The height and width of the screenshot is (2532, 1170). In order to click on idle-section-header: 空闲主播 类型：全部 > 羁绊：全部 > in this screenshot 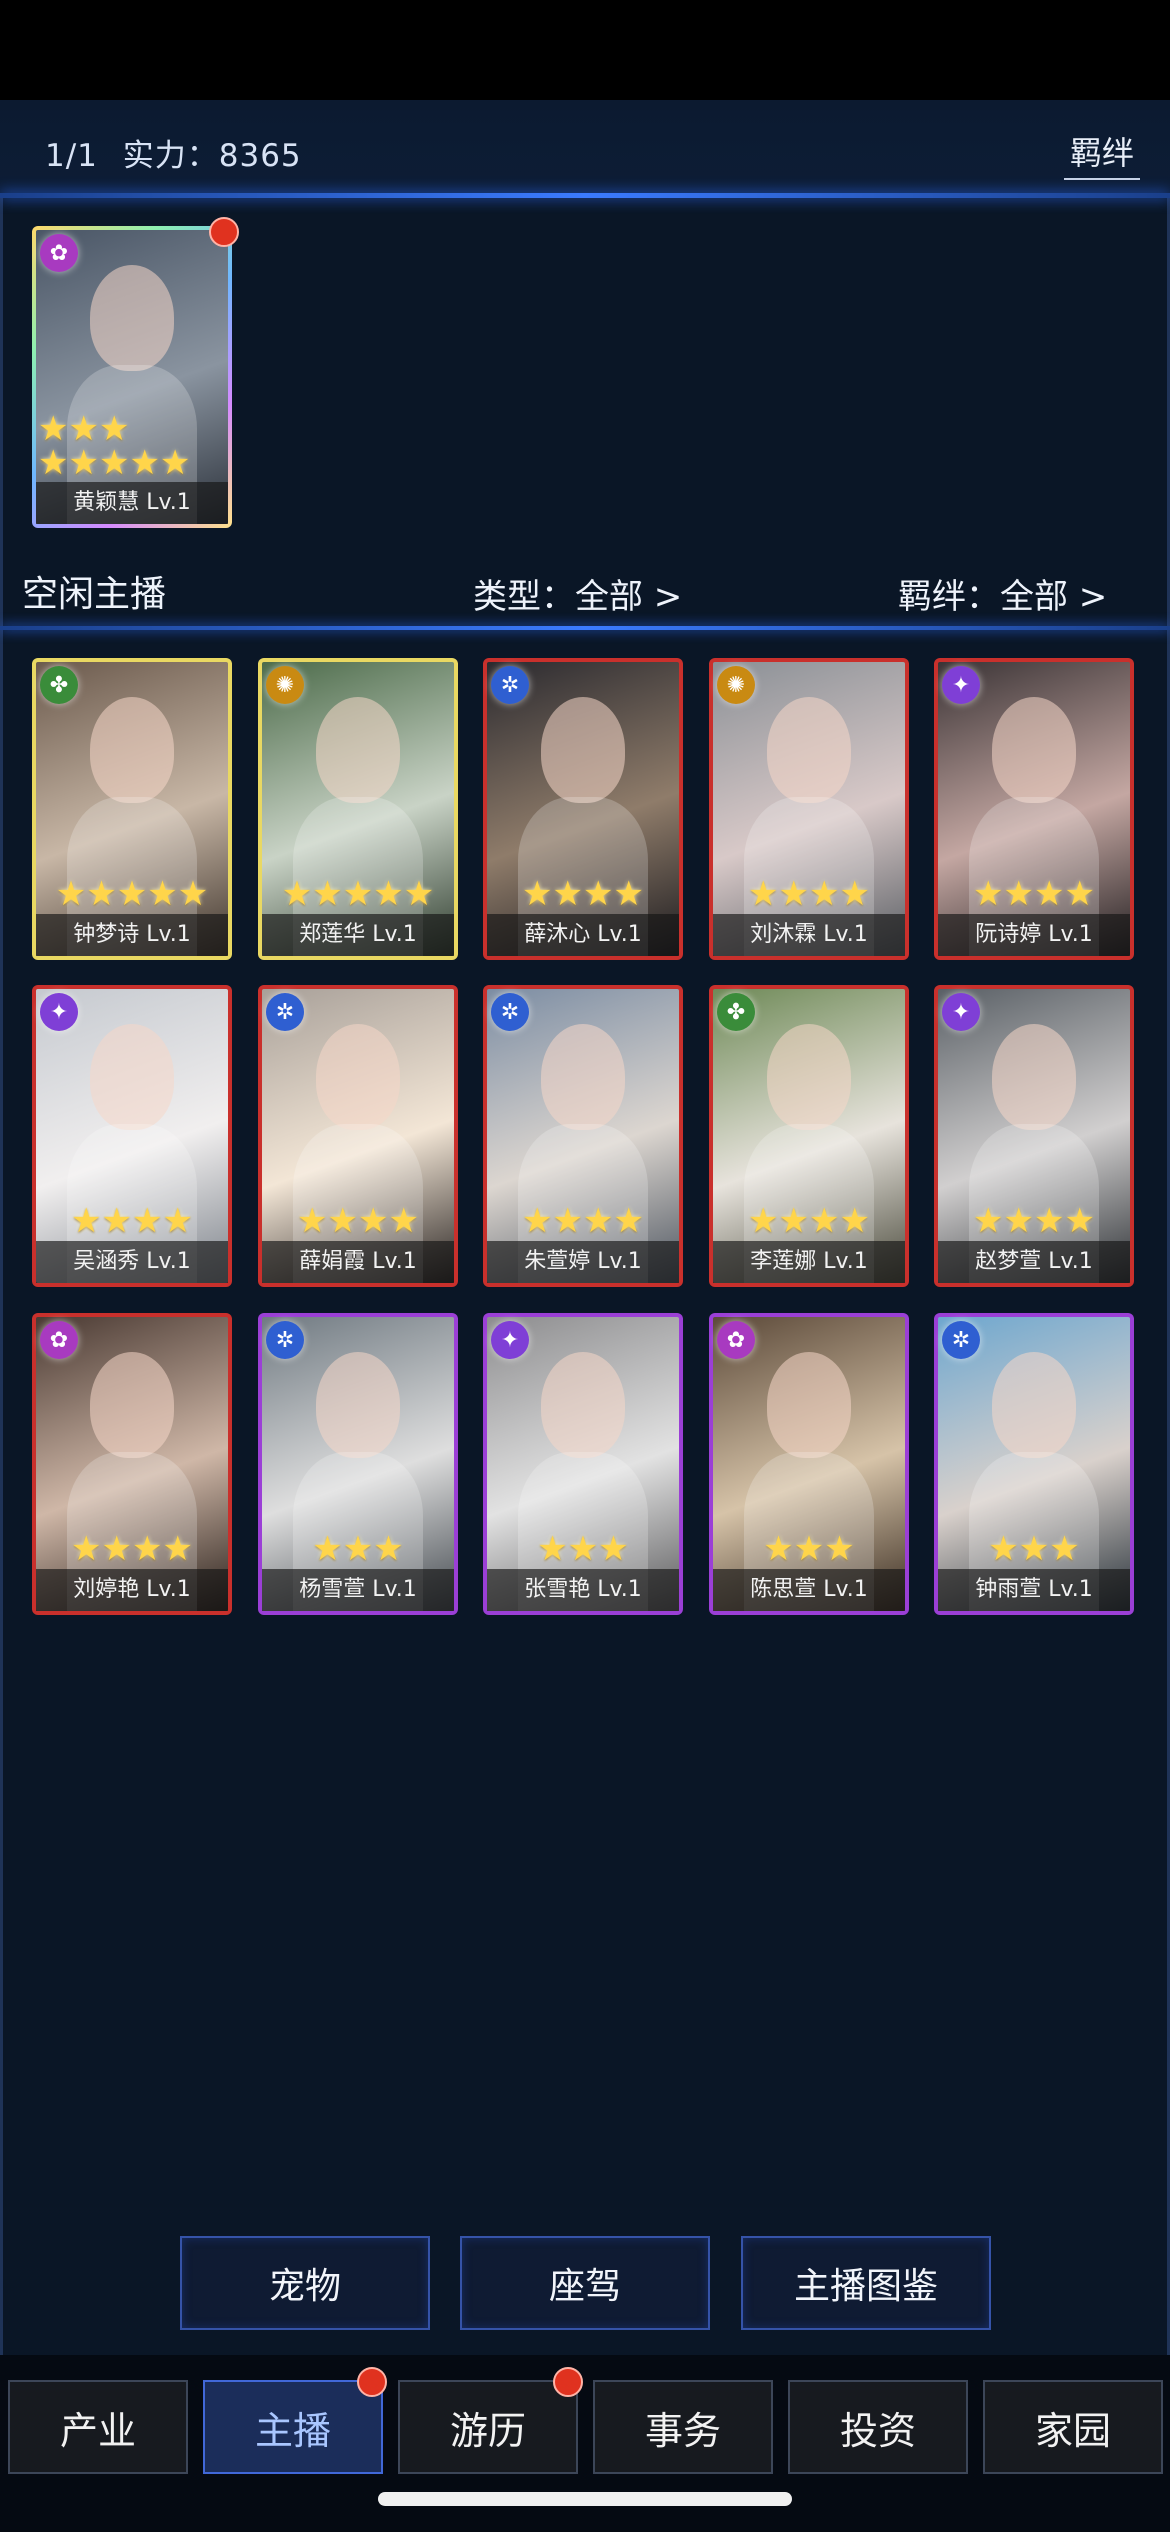, I will do `click(585, 592)`.